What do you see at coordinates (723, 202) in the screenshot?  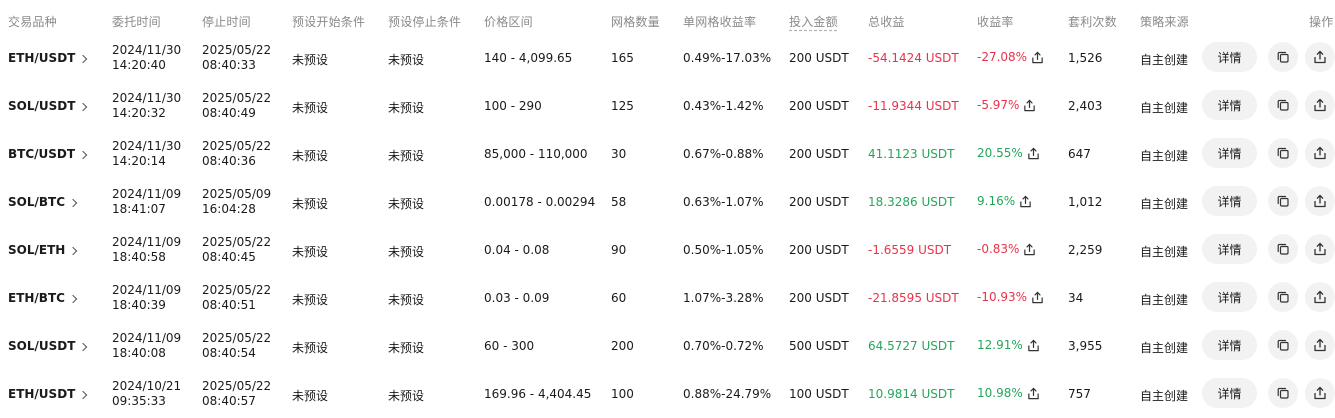 I see `per-grid-return-value: 0.63%-1.07%` at bounding box center [723, 202].